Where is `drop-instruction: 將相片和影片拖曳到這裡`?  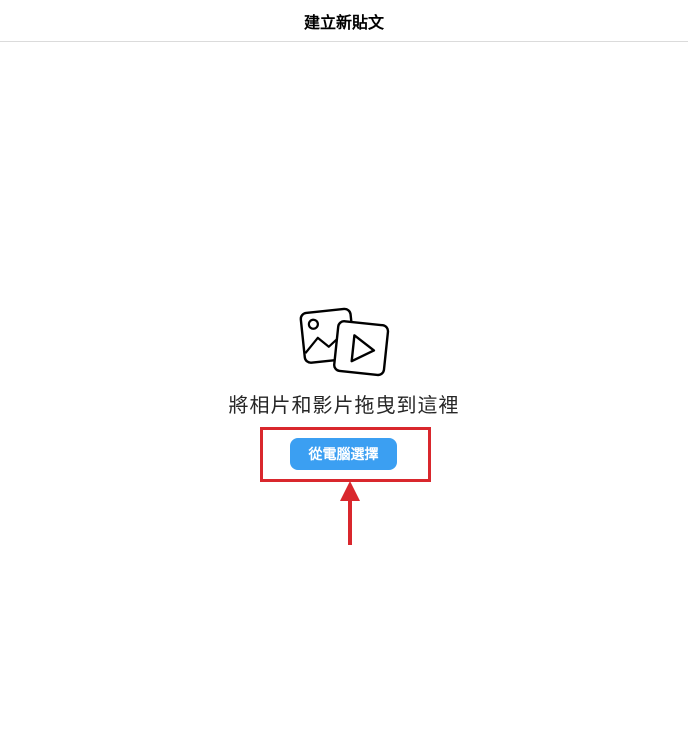 drop-instruction: 將相片和影片拖曳到這裡 is located at coordinates (344, 405).